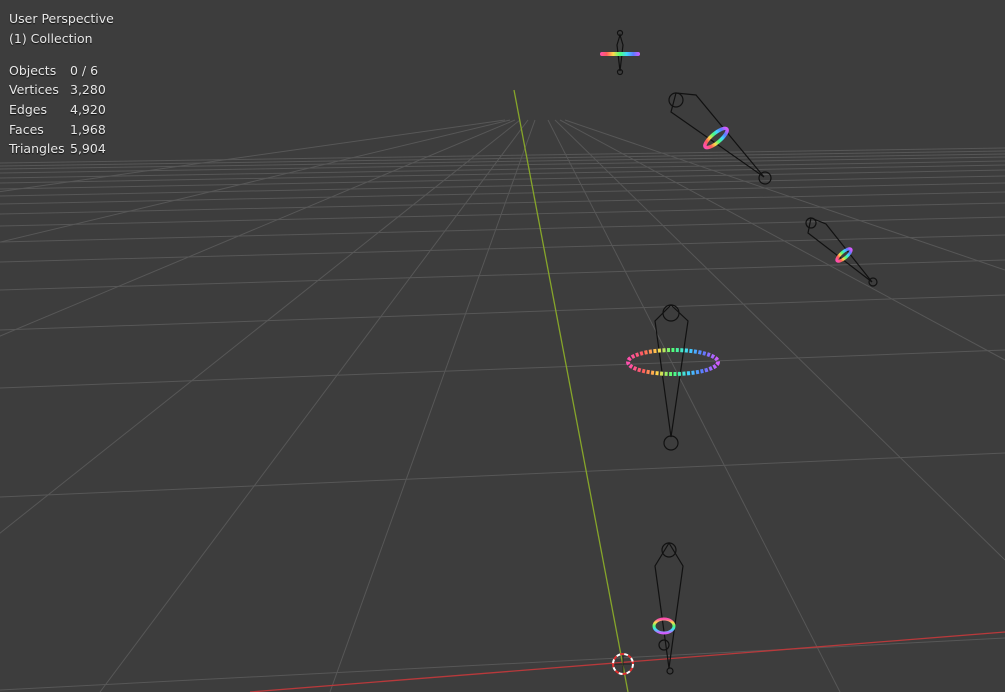 The image size is (1005, 692). Describe the element at coordinates (623, 664) in the screenshot. I see `3d-cursor` at that location.